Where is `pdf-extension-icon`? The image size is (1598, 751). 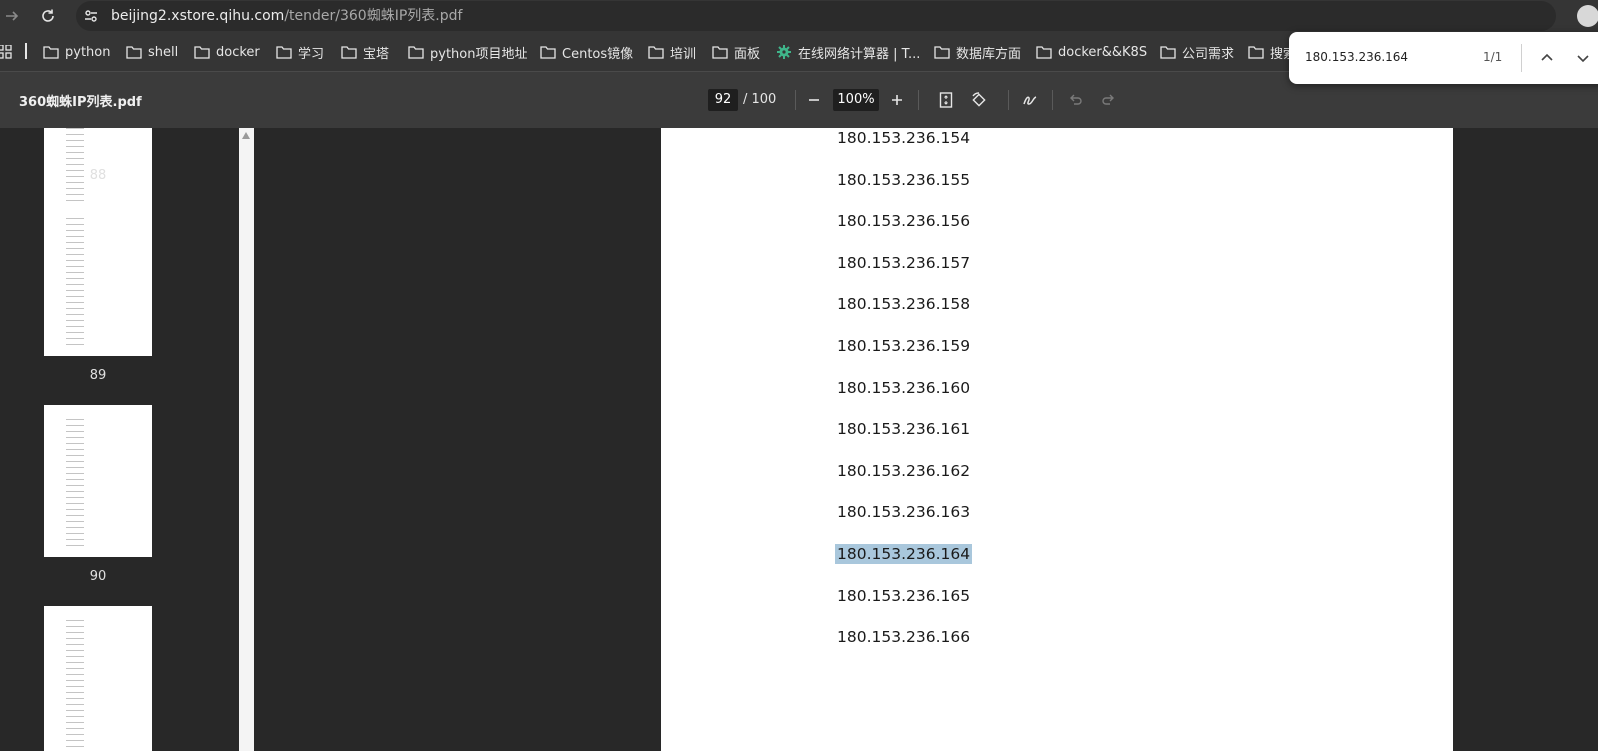
pdf-extension-icon is located at coordinates (1587, 16).